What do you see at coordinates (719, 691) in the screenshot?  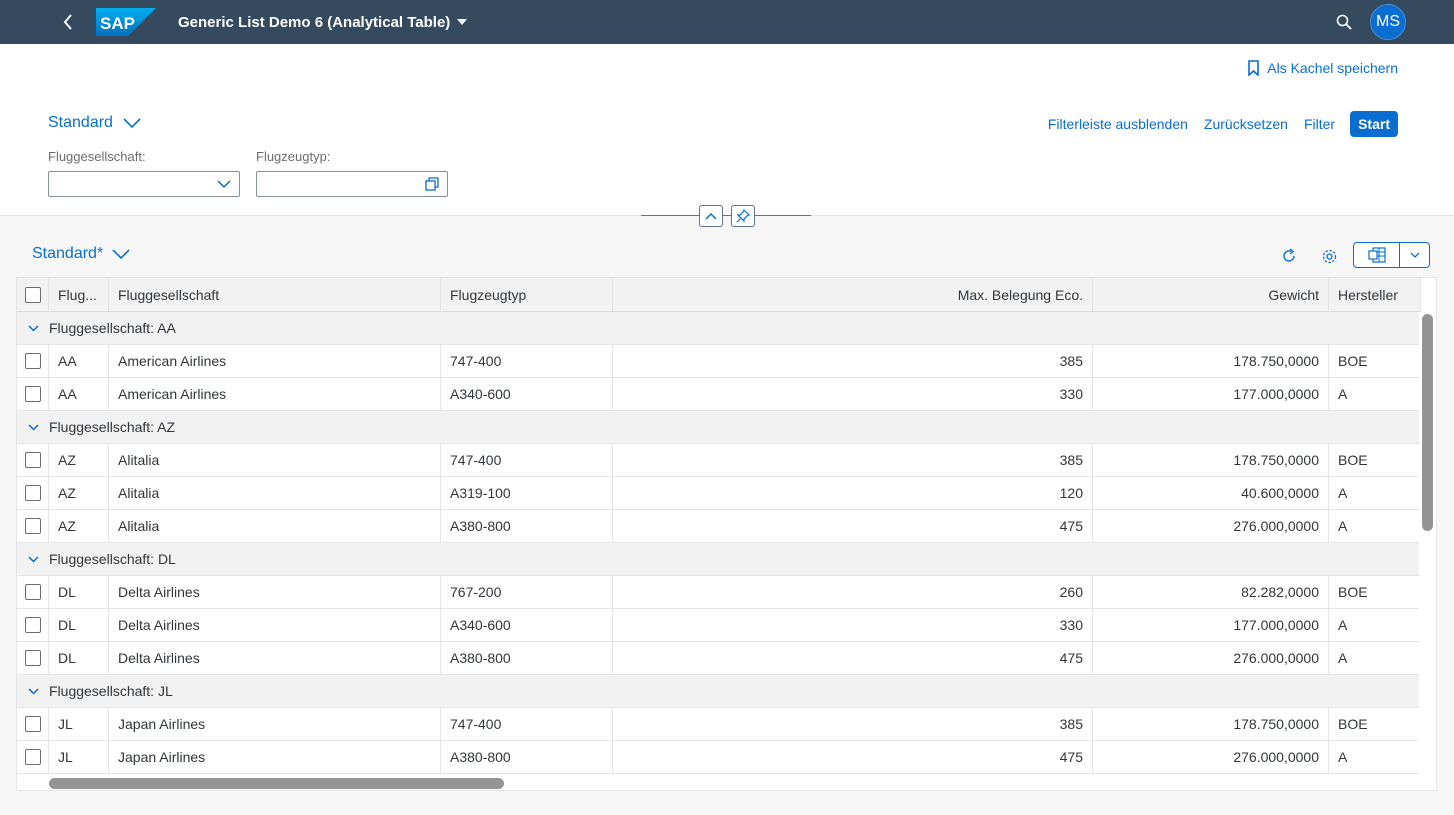 I see `group-row: Fluggesellschaft: JL` at bounding box center [719, 691].